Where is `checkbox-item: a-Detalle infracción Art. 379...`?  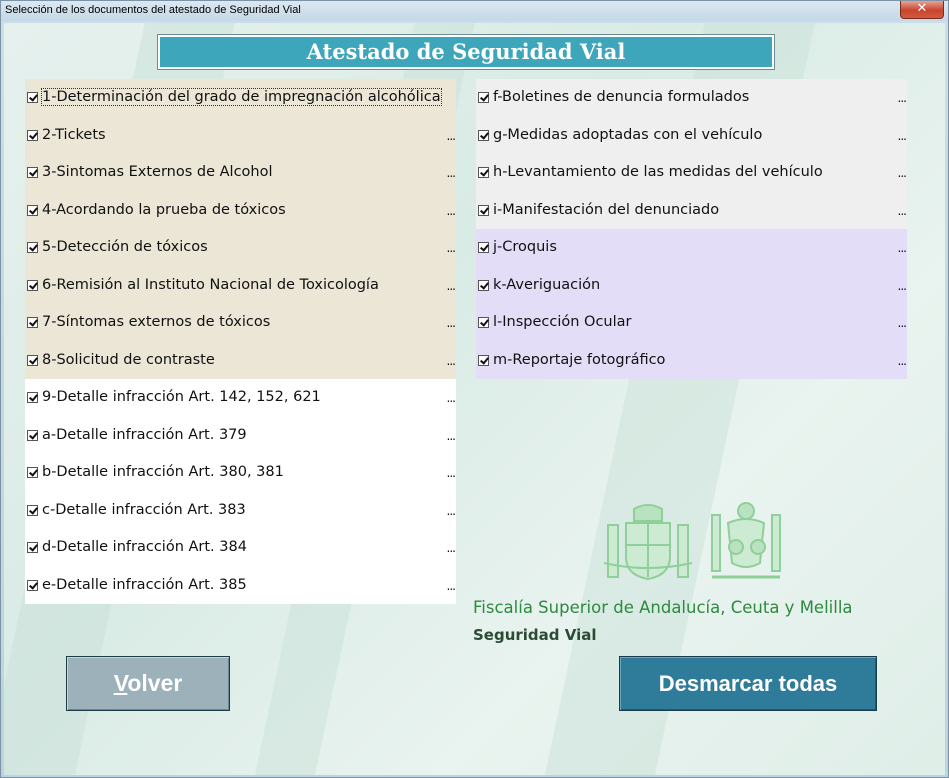 checkbox-item: a-Detalle infracción Art. 379... is located at coordinates (240, 437).